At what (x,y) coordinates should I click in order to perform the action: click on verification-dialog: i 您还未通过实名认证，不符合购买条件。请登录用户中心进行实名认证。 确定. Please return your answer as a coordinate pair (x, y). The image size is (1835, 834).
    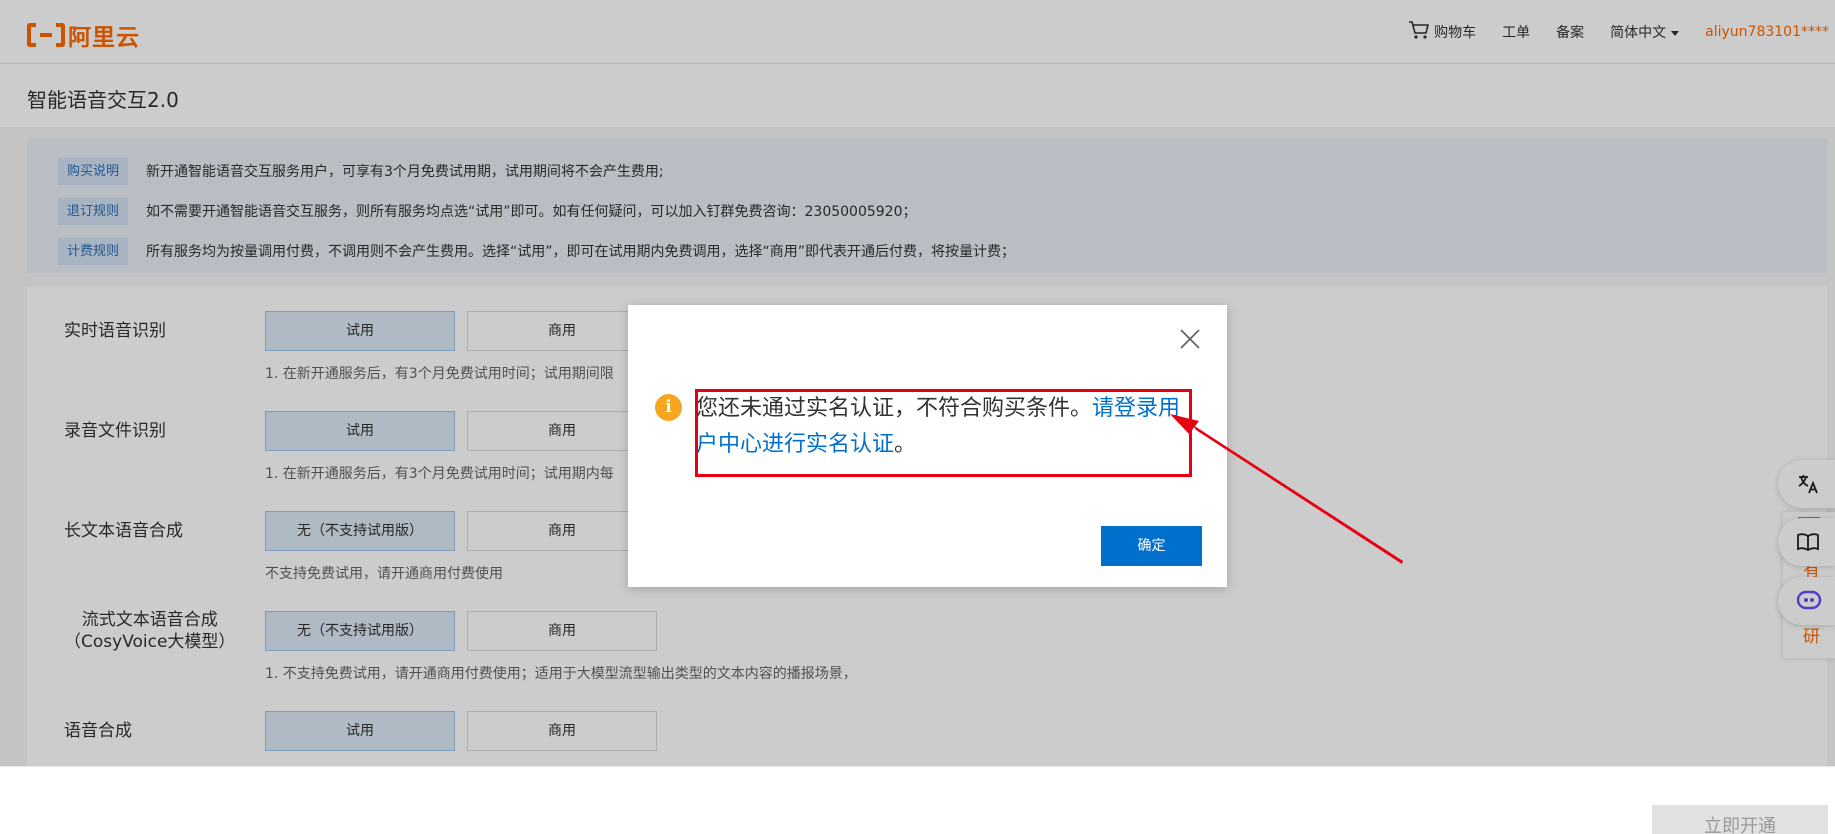
    Looking at the image, I should click on (927, 446).